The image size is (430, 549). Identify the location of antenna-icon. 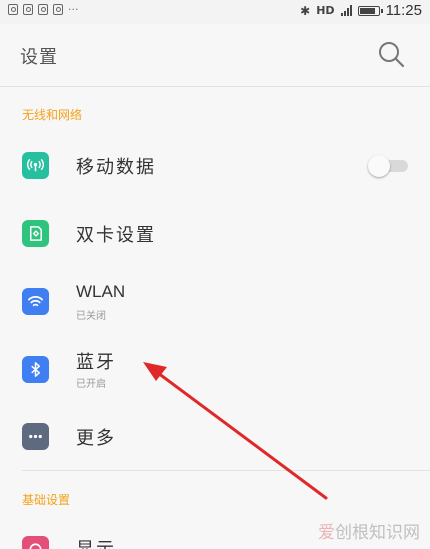
(35, 165).